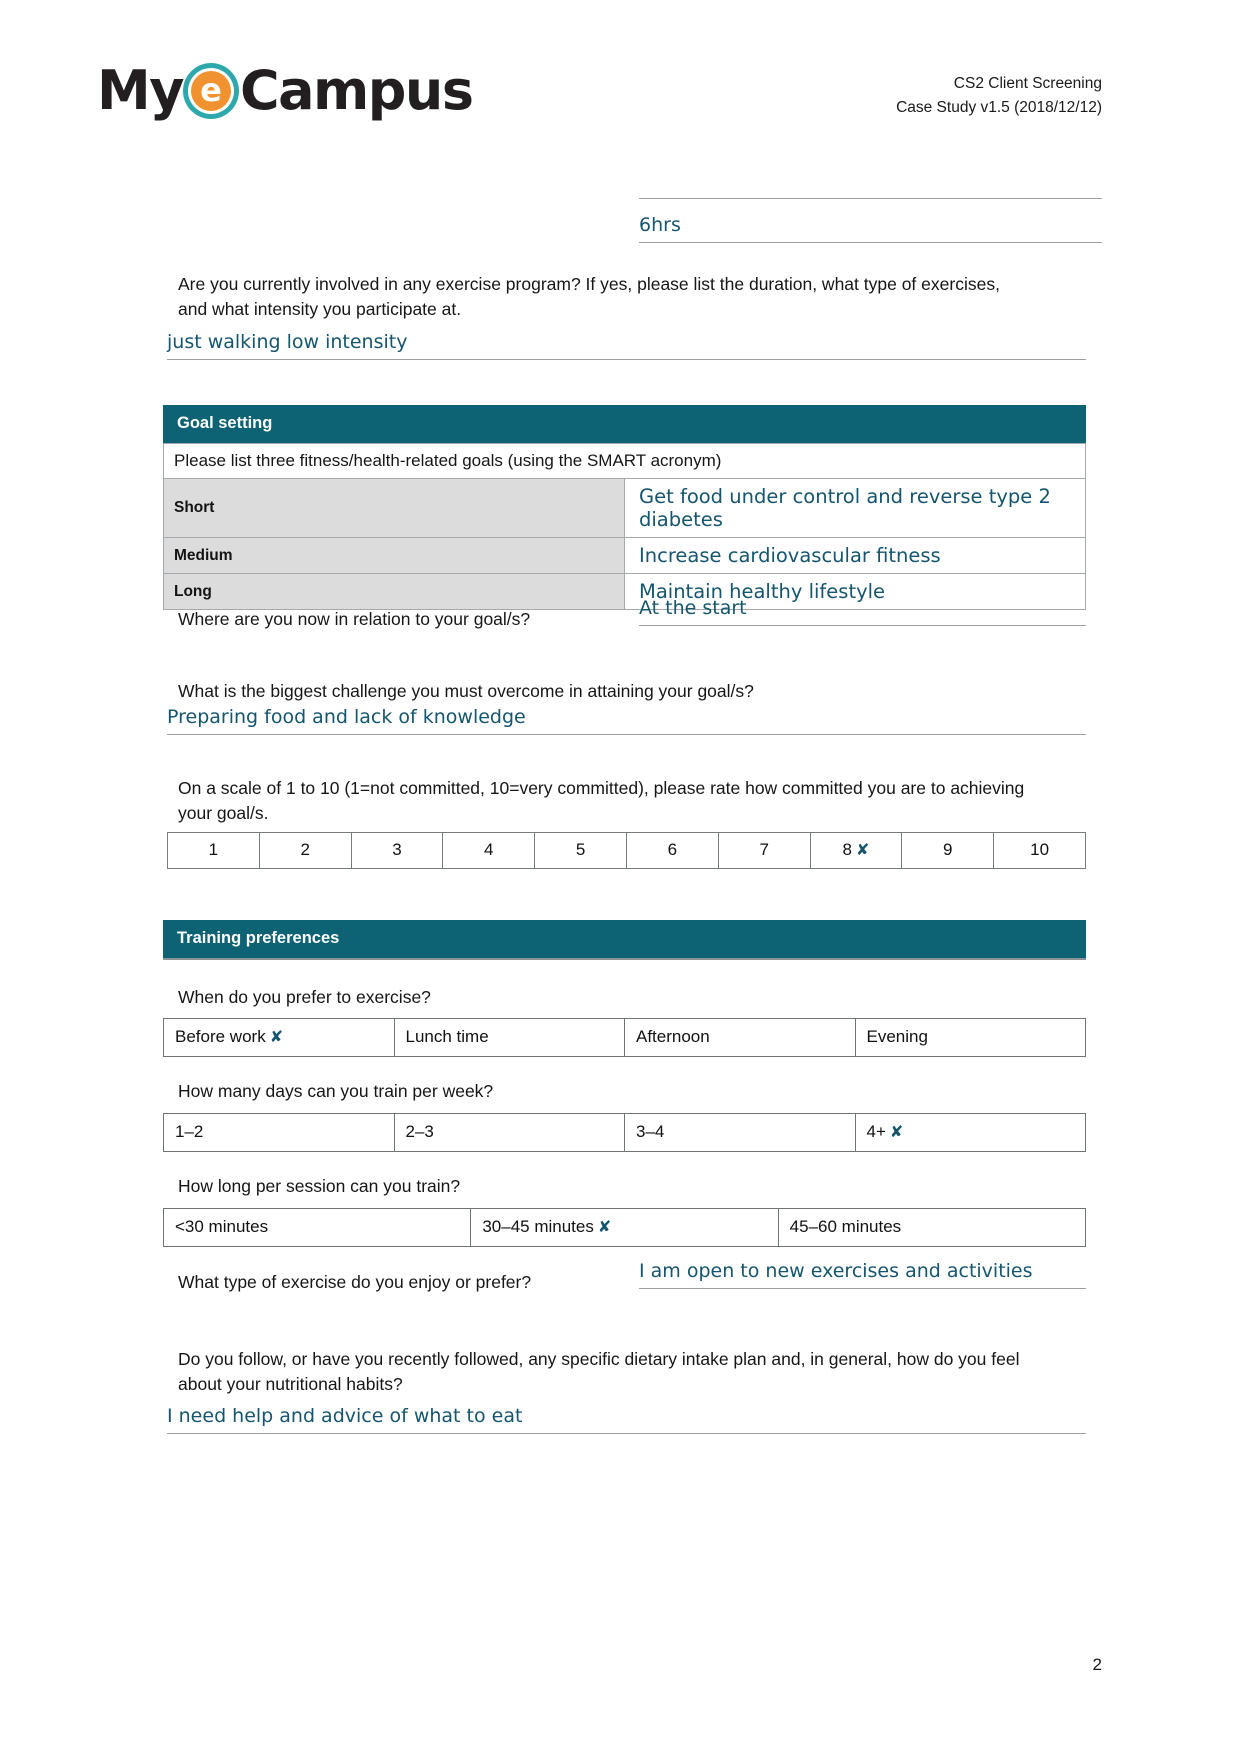  What do you see at coordinates (624, 940) in the screenshot?
I see `training-preferences-section-title: Training preferences` at bounding box center [624, 940].